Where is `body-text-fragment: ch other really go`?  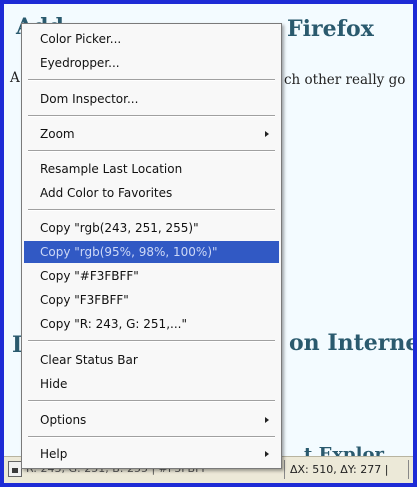
body-text-fragment: ch other really go is located at coordinates (345, 80).